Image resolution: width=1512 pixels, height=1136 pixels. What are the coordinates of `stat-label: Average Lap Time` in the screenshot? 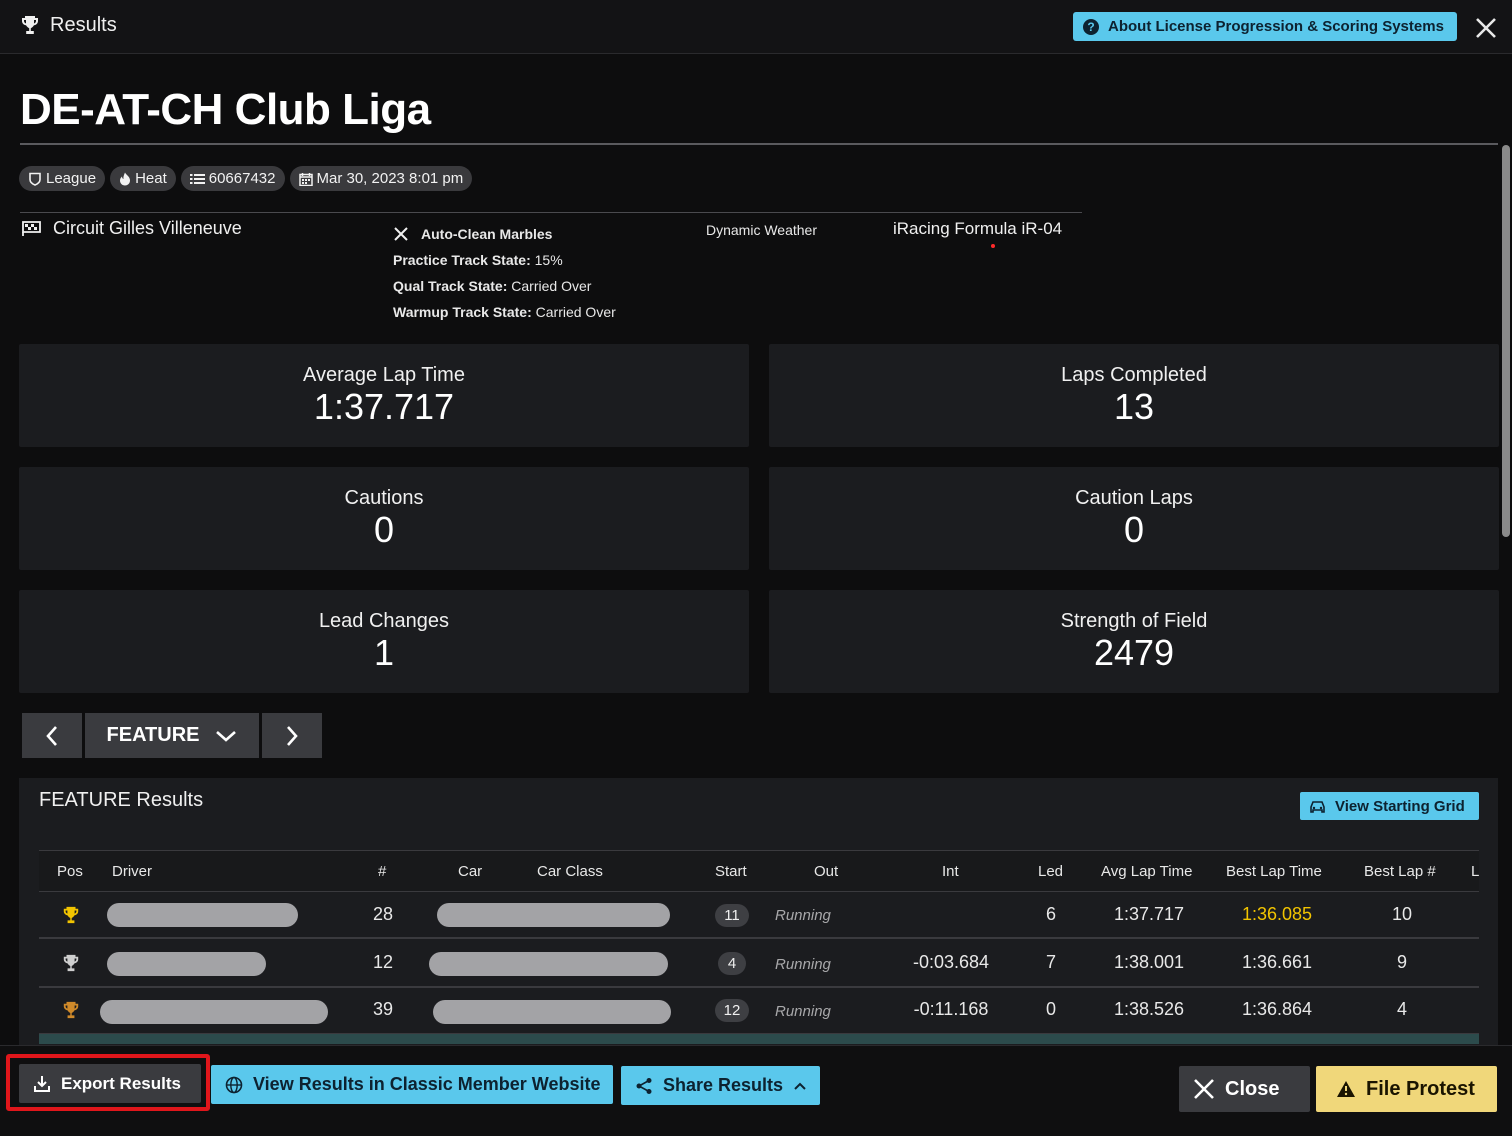 It's located at (384, 375).